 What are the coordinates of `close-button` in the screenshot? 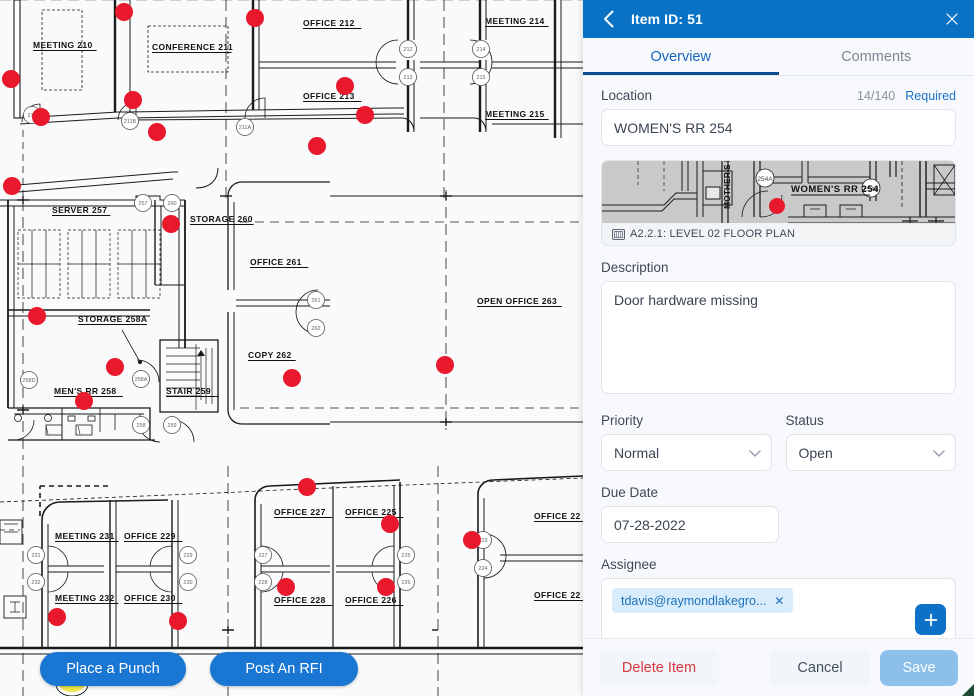 It's located at (952, 19).